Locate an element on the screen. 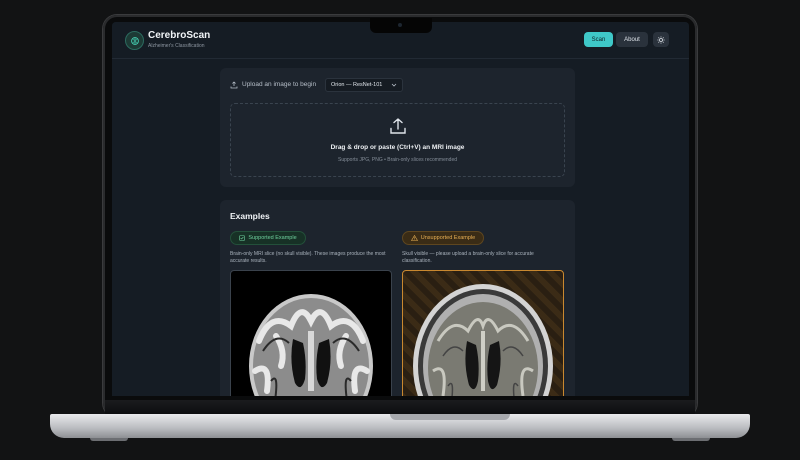 The width and height of the screenshot is (800, 460). app-subtitle: Alzheimer's Classification is located at coordinates (176, 46).